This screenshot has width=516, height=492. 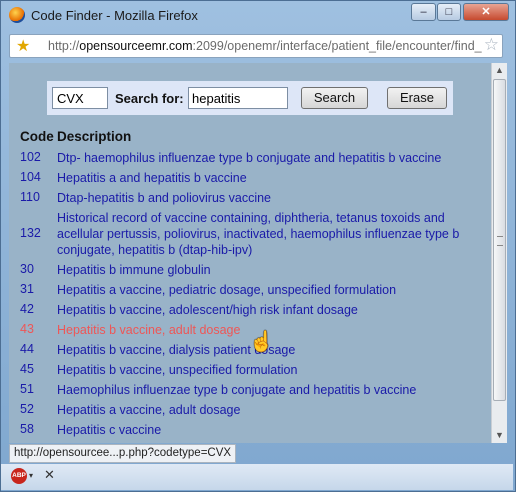 I want to click on grip-icon, so click(x=500, y=241).